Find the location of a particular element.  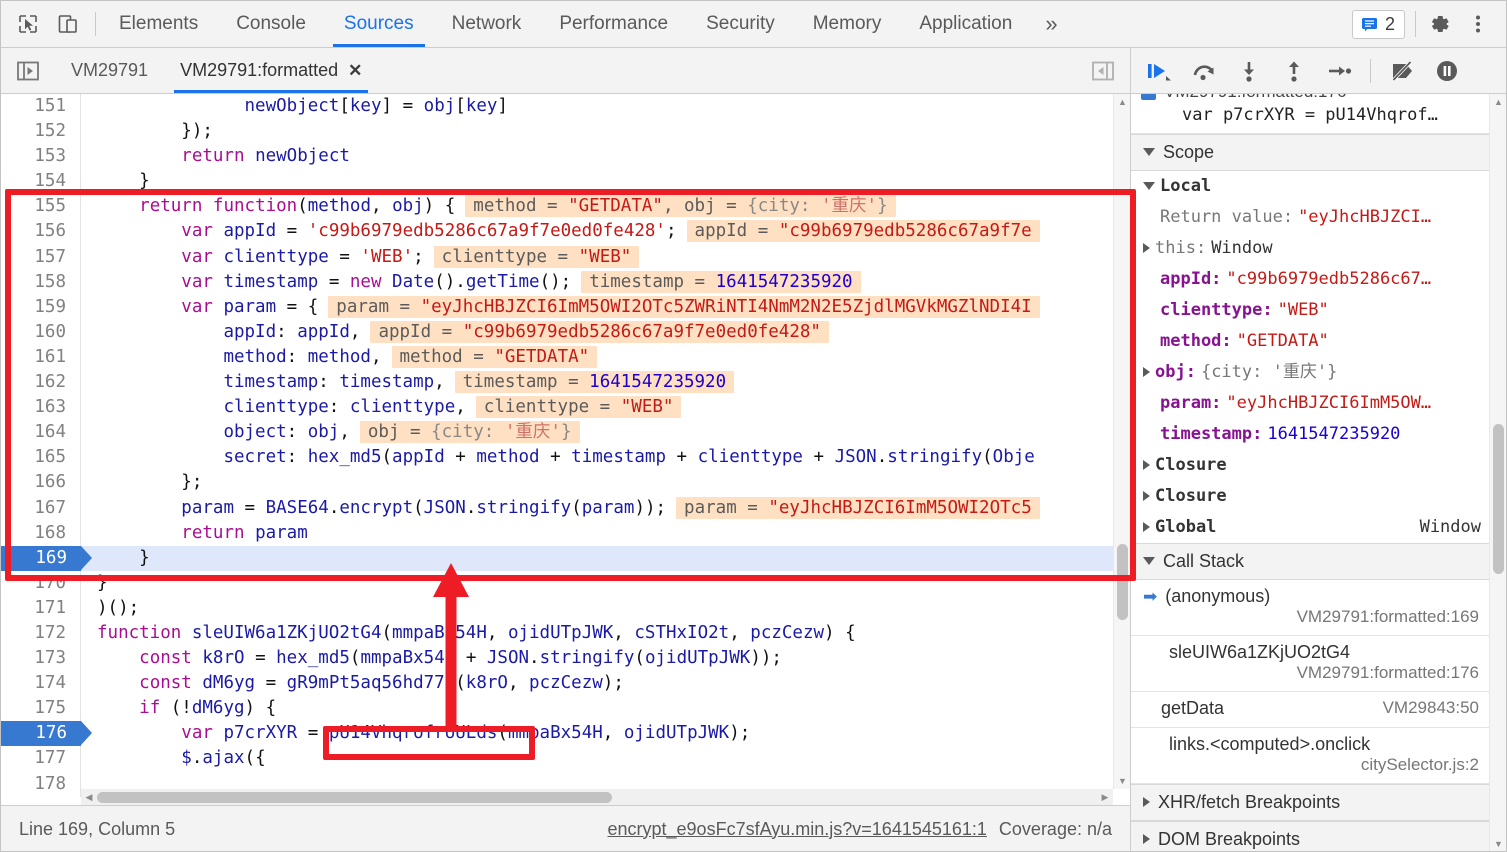

line-number: 170 is located at coordinates (41, 583).